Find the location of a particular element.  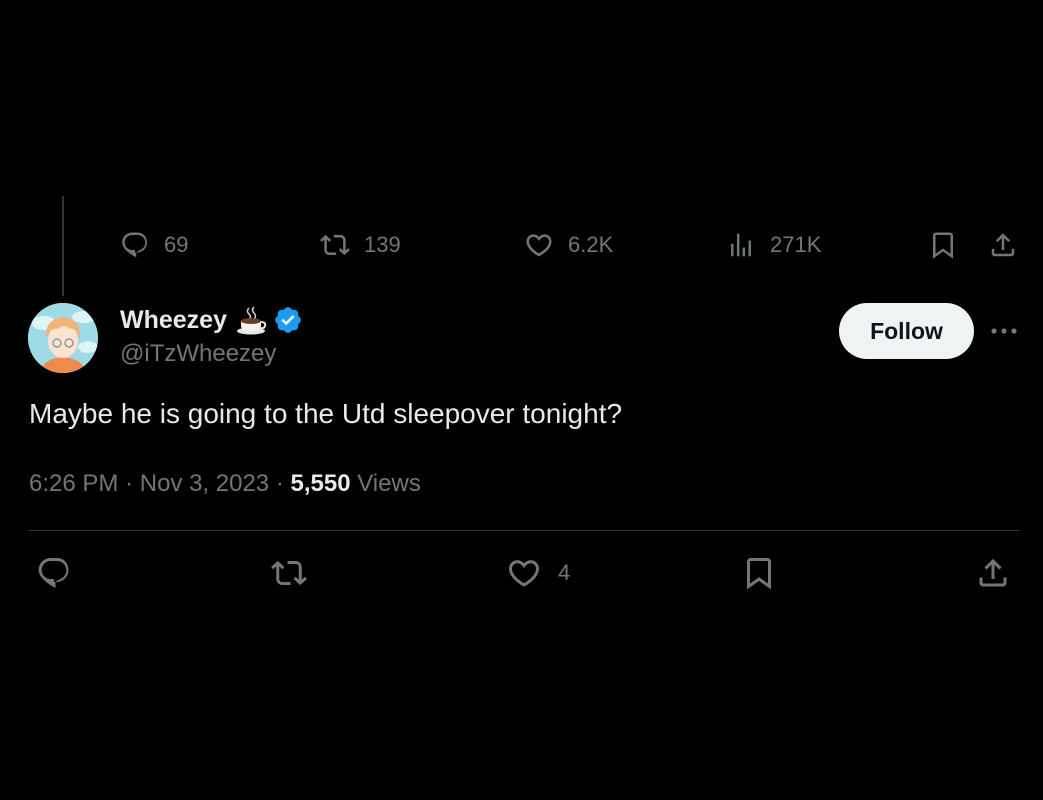

reply-action is located at coordinates (54, 573).